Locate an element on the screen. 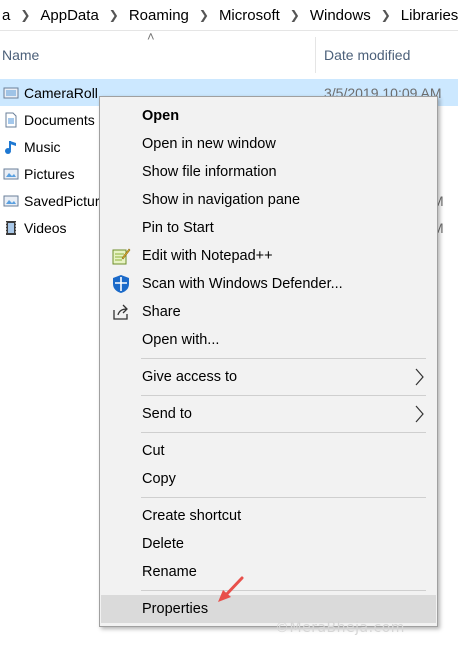  menu-item-share: Share is located at coordinates (268, 312).